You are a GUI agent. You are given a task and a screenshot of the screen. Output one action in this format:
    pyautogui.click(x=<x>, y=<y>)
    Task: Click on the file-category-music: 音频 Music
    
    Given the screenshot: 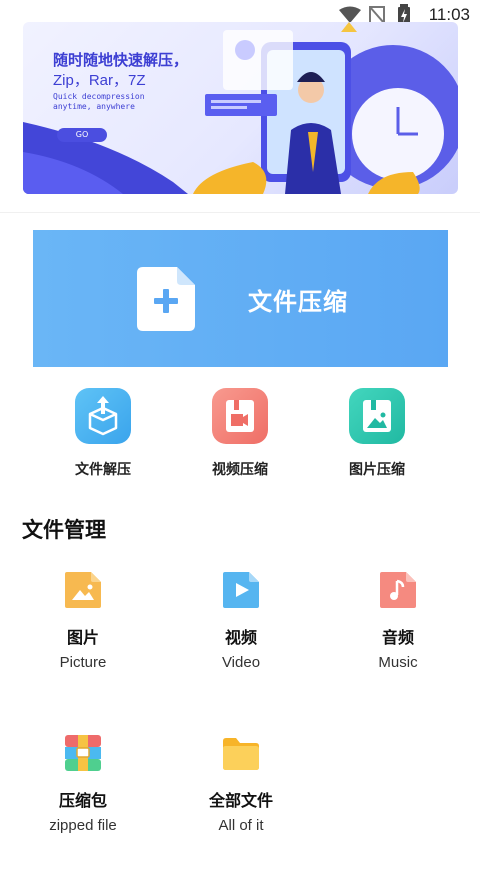 What is the action you would take?
    pyautogui.click(x=398, y=633)
    